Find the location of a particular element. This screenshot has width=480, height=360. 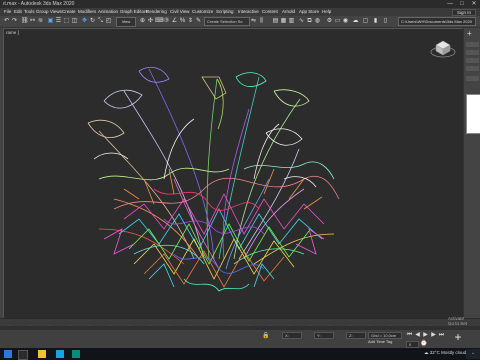

curve-editor-icon: ∿ is located at coordinates (301, 21).